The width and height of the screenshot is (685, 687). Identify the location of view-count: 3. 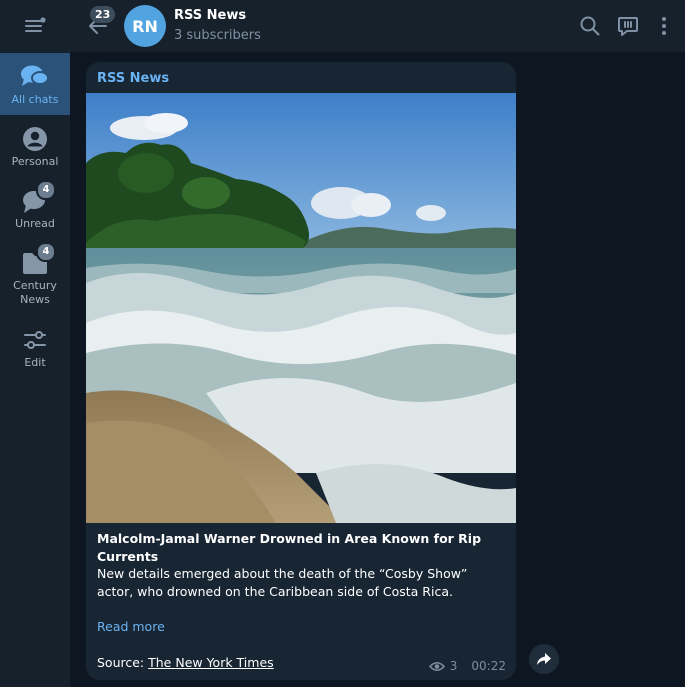
(453, 666).